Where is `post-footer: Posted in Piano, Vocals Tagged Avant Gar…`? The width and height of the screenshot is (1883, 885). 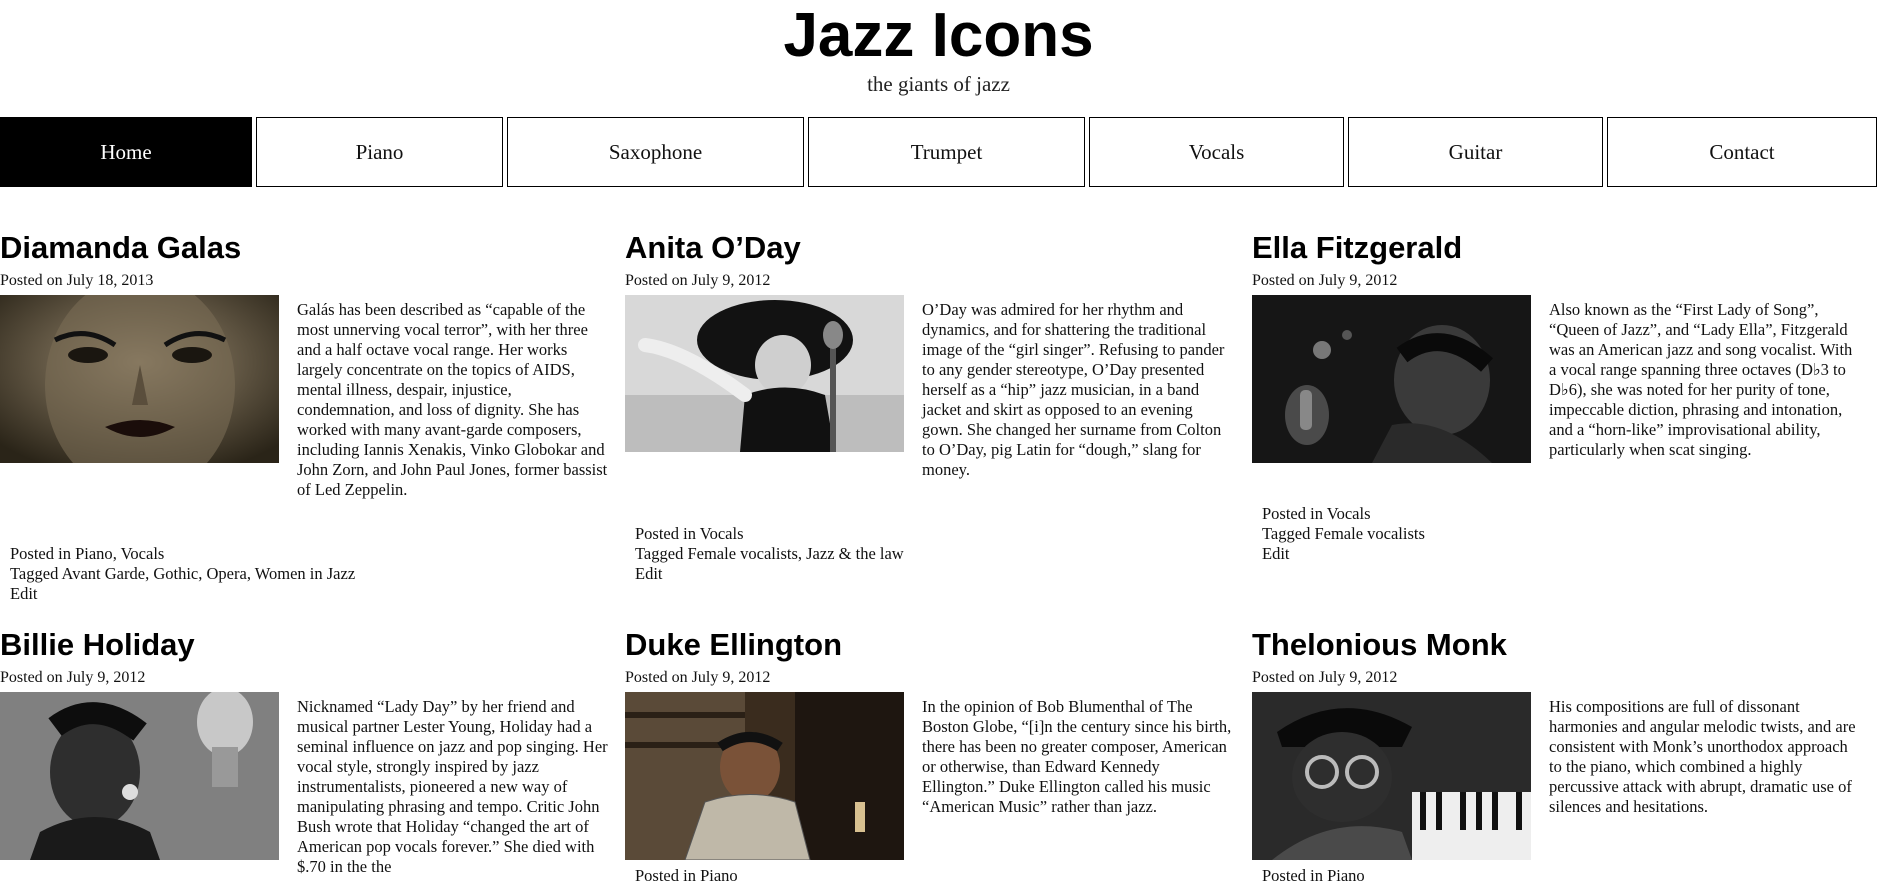 post-footer: Posted in Piano, Vocals Tagged Avant Gar… is located at coordinates (182, 574).